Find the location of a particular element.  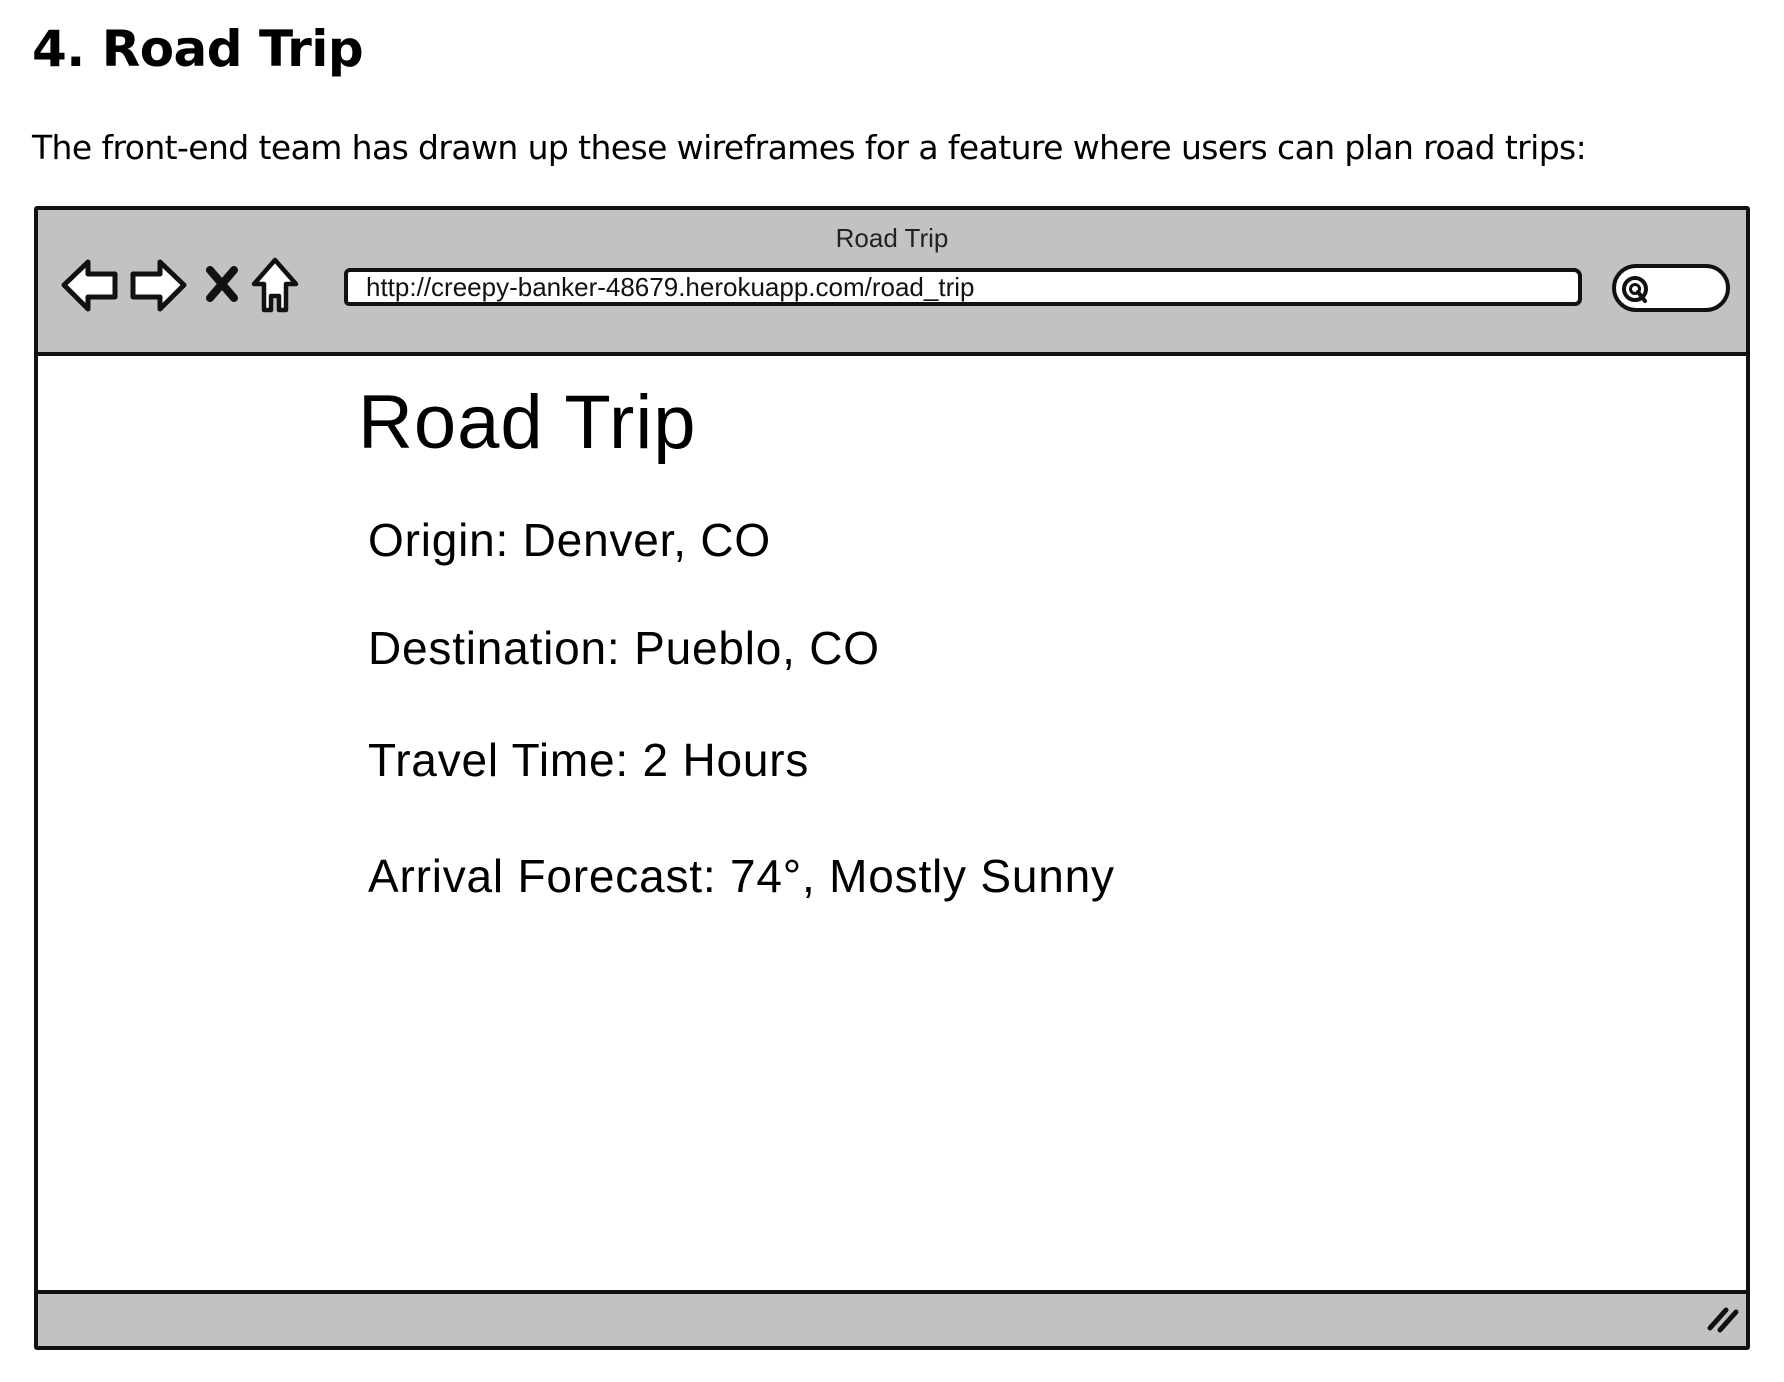

arrival-forecast-text: Arrival Forecast: 74°, Mostly Sunny is located at coordinates (741, 876).